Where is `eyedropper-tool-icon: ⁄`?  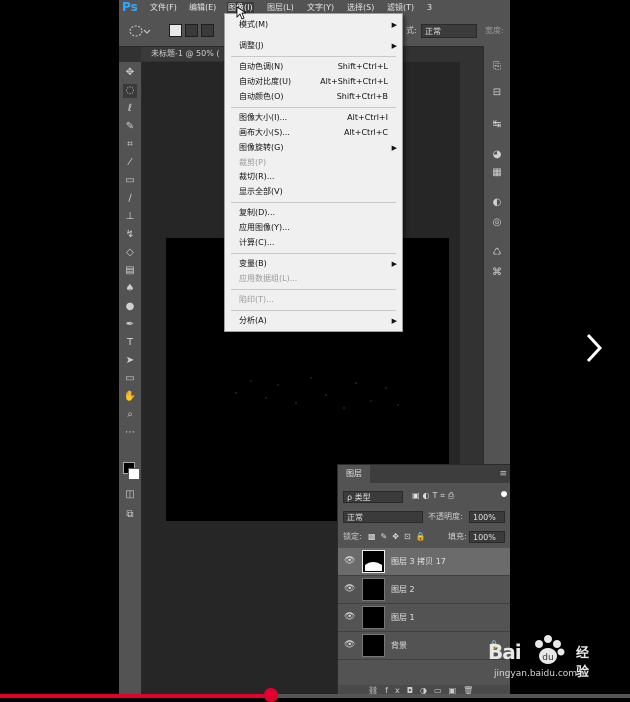 eyedropper-tool-icon: ⁄ is located at coordinates (130, 163).